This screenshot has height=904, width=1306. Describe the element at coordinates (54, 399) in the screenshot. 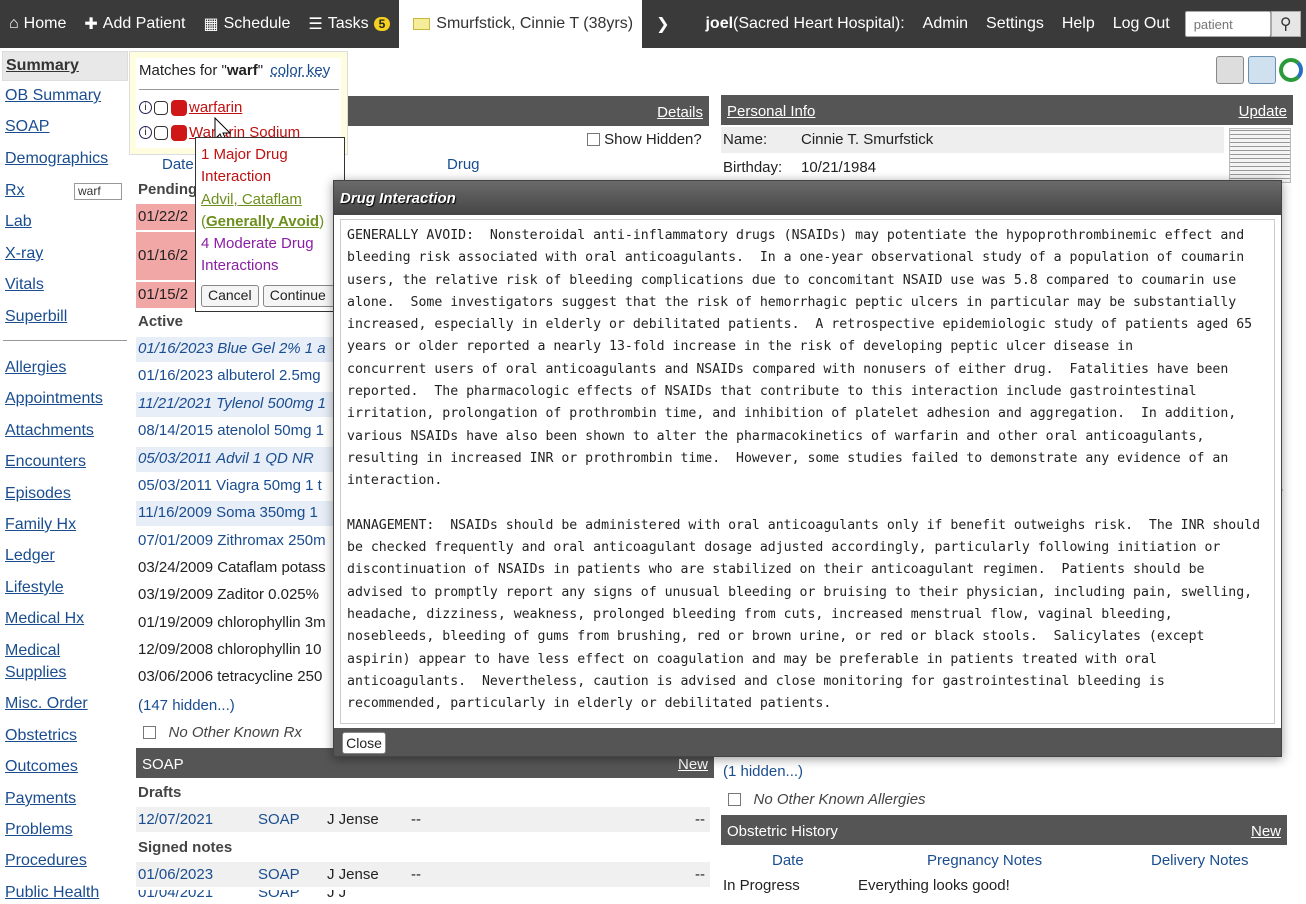

I see `sidebar-item-appointments: Appointments` at that location.